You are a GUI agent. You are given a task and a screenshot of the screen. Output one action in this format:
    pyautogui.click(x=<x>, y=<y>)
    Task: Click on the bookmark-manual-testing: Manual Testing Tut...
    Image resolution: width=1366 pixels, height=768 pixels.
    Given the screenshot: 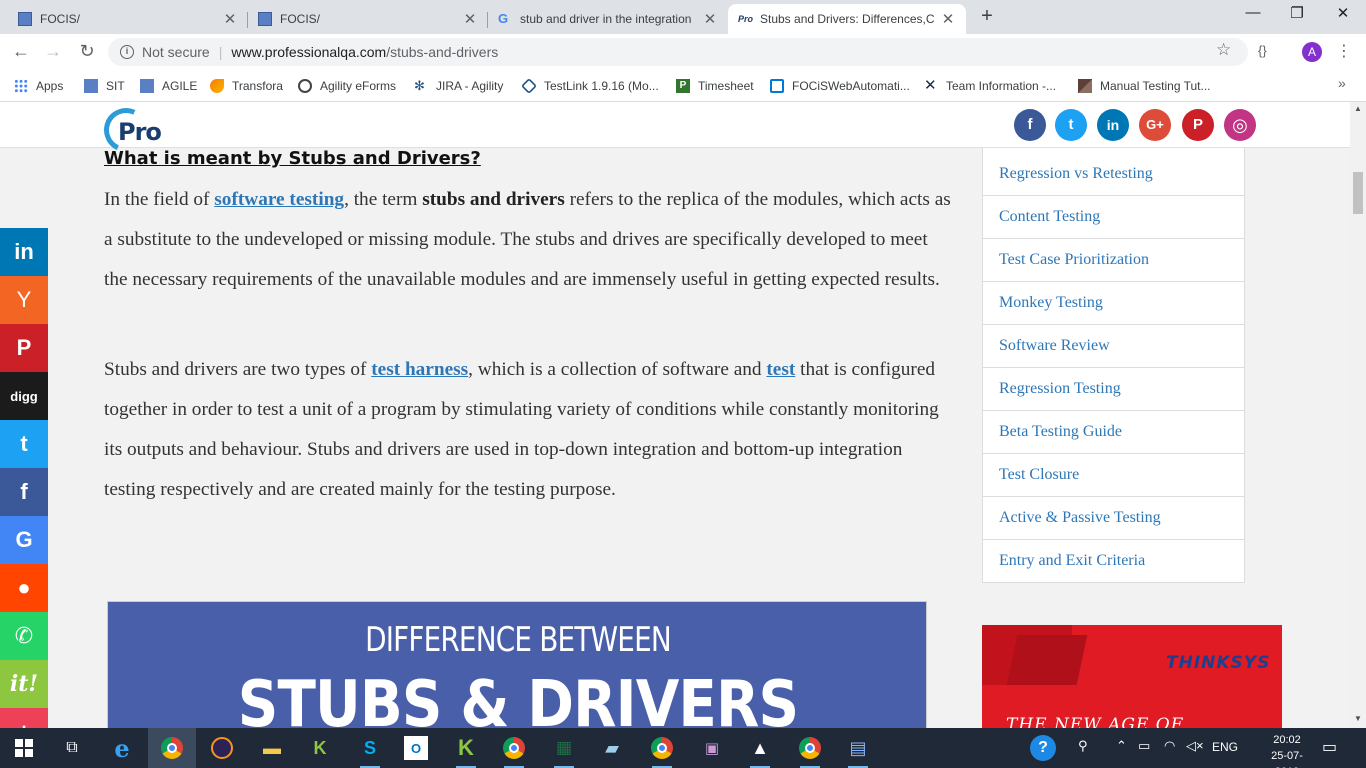 What is the action you would take?
    pyautogui.click(x=1144, y=86)
    